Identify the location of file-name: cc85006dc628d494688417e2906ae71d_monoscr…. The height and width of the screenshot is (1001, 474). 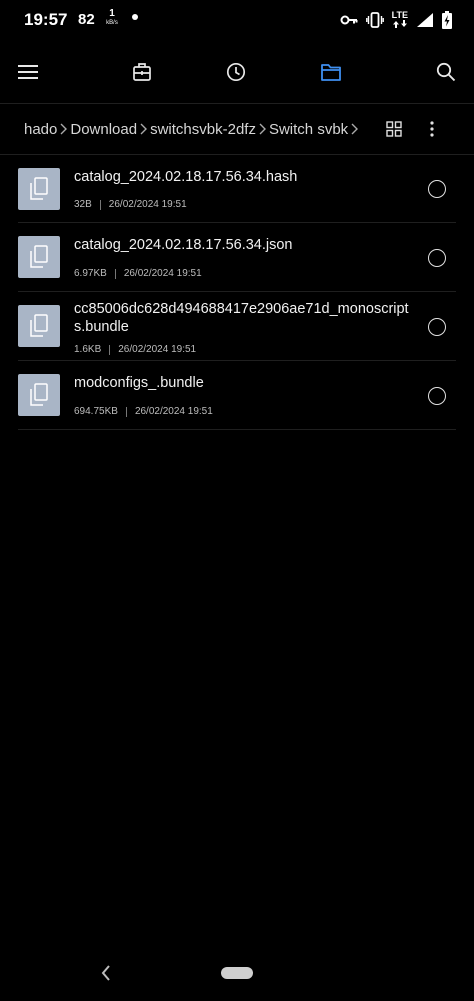
(241, 318).